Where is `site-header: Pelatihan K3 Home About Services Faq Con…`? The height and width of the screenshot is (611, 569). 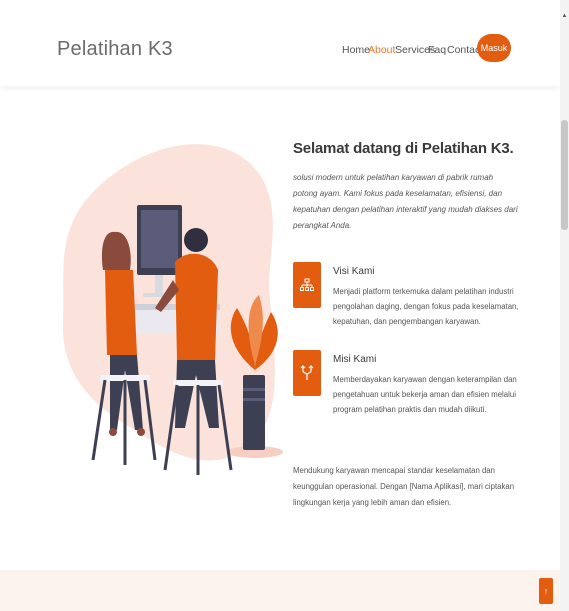 site-header: Pelatihan K3 Home About Services Faq Con… is located at coordinates (280, 43).